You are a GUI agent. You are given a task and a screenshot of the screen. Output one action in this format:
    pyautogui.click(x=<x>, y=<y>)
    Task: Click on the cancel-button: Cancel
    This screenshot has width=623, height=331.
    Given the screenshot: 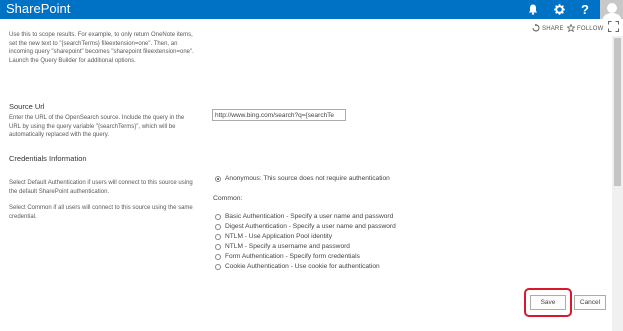 What is the action you would take?
    pyautogui.click(x=590, y=302)
    